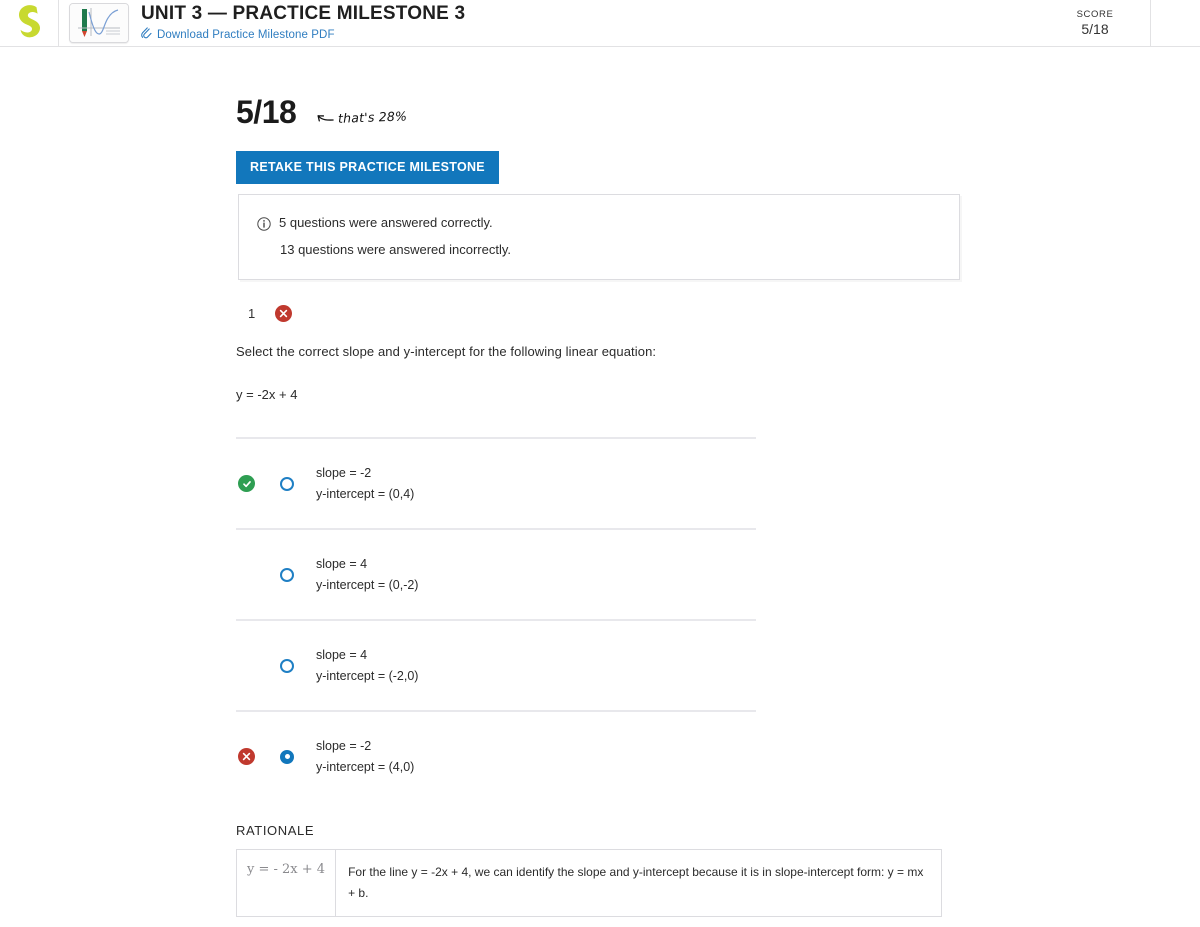  What do you see at coordinates (395, 249) in the screenshot?
I see `incorrect-count-text: 13 questions were answered incorrectly.` at bounding box center [395, 249].